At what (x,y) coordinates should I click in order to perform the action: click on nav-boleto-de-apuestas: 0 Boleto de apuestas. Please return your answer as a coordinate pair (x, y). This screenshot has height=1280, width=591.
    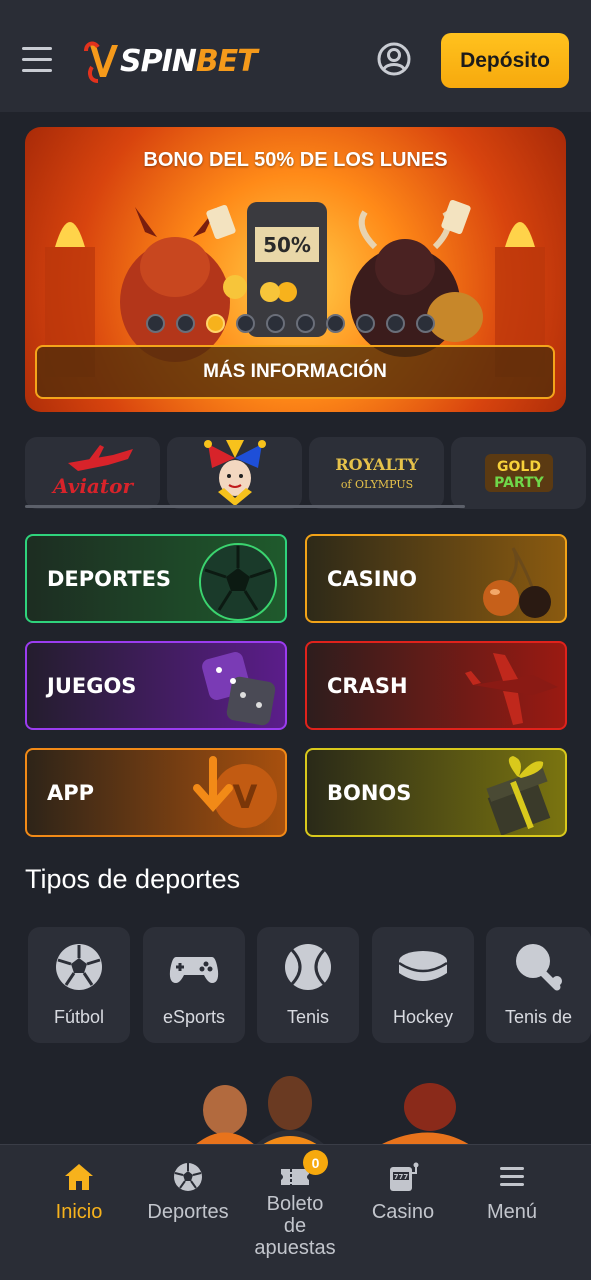
    Looking at the image, I should click on (295, 1212).